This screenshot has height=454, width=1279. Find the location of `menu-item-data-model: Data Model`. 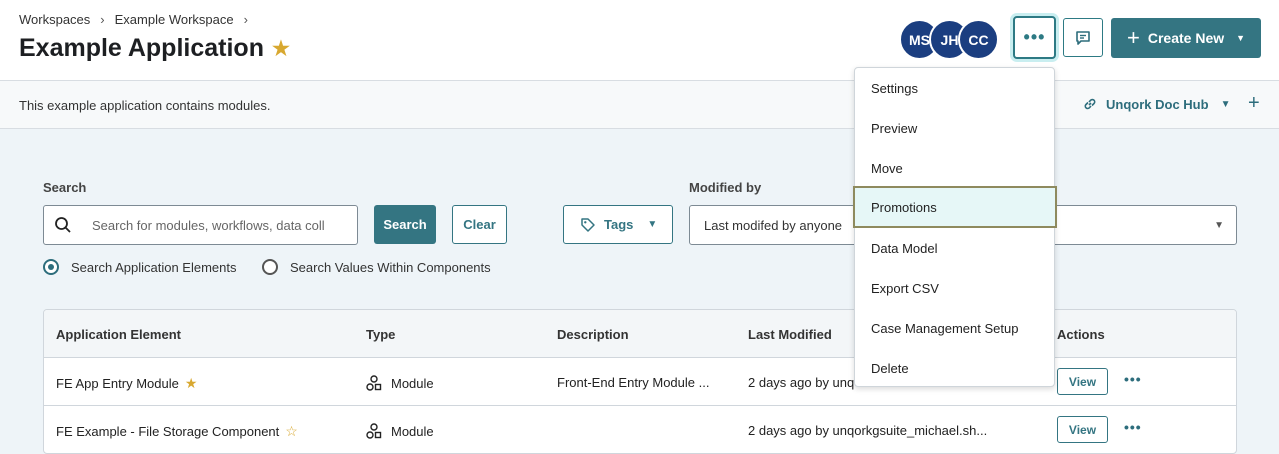

menu-item-data-model: Data Model is located at coordinates (954, 248).